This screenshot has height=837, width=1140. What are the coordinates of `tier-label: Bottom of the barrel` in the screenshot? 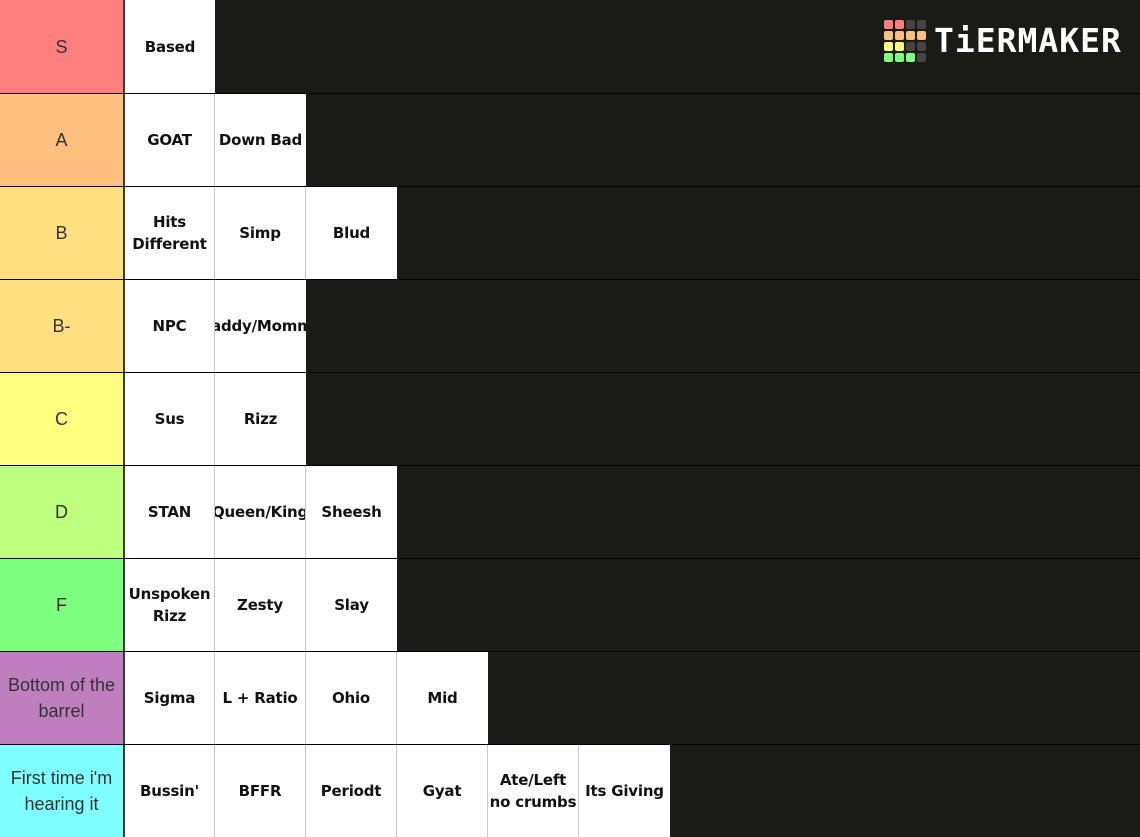 It's located at (62, 698).